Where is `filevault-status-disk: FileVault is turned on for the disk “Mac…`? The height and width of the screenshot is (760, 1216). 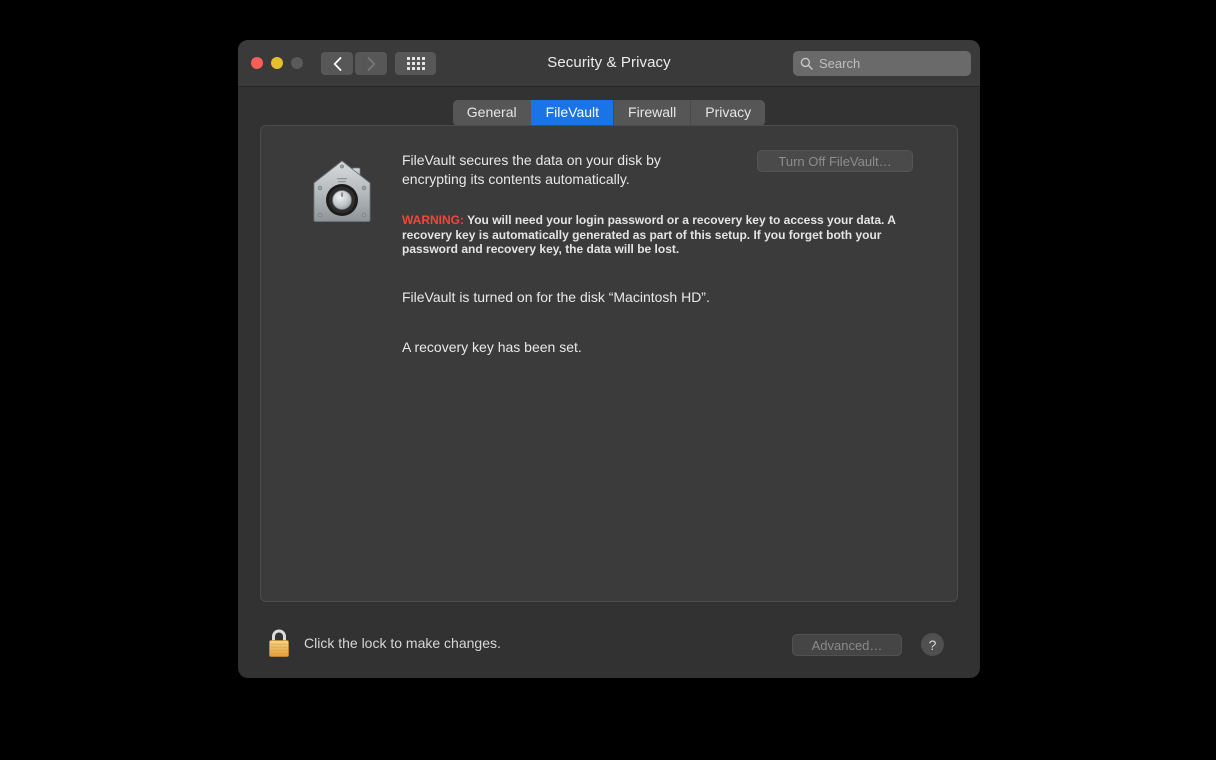
filevault-status-disk: FileVault is turned on for the disk “Mac… is located at coordinates (556, 297).